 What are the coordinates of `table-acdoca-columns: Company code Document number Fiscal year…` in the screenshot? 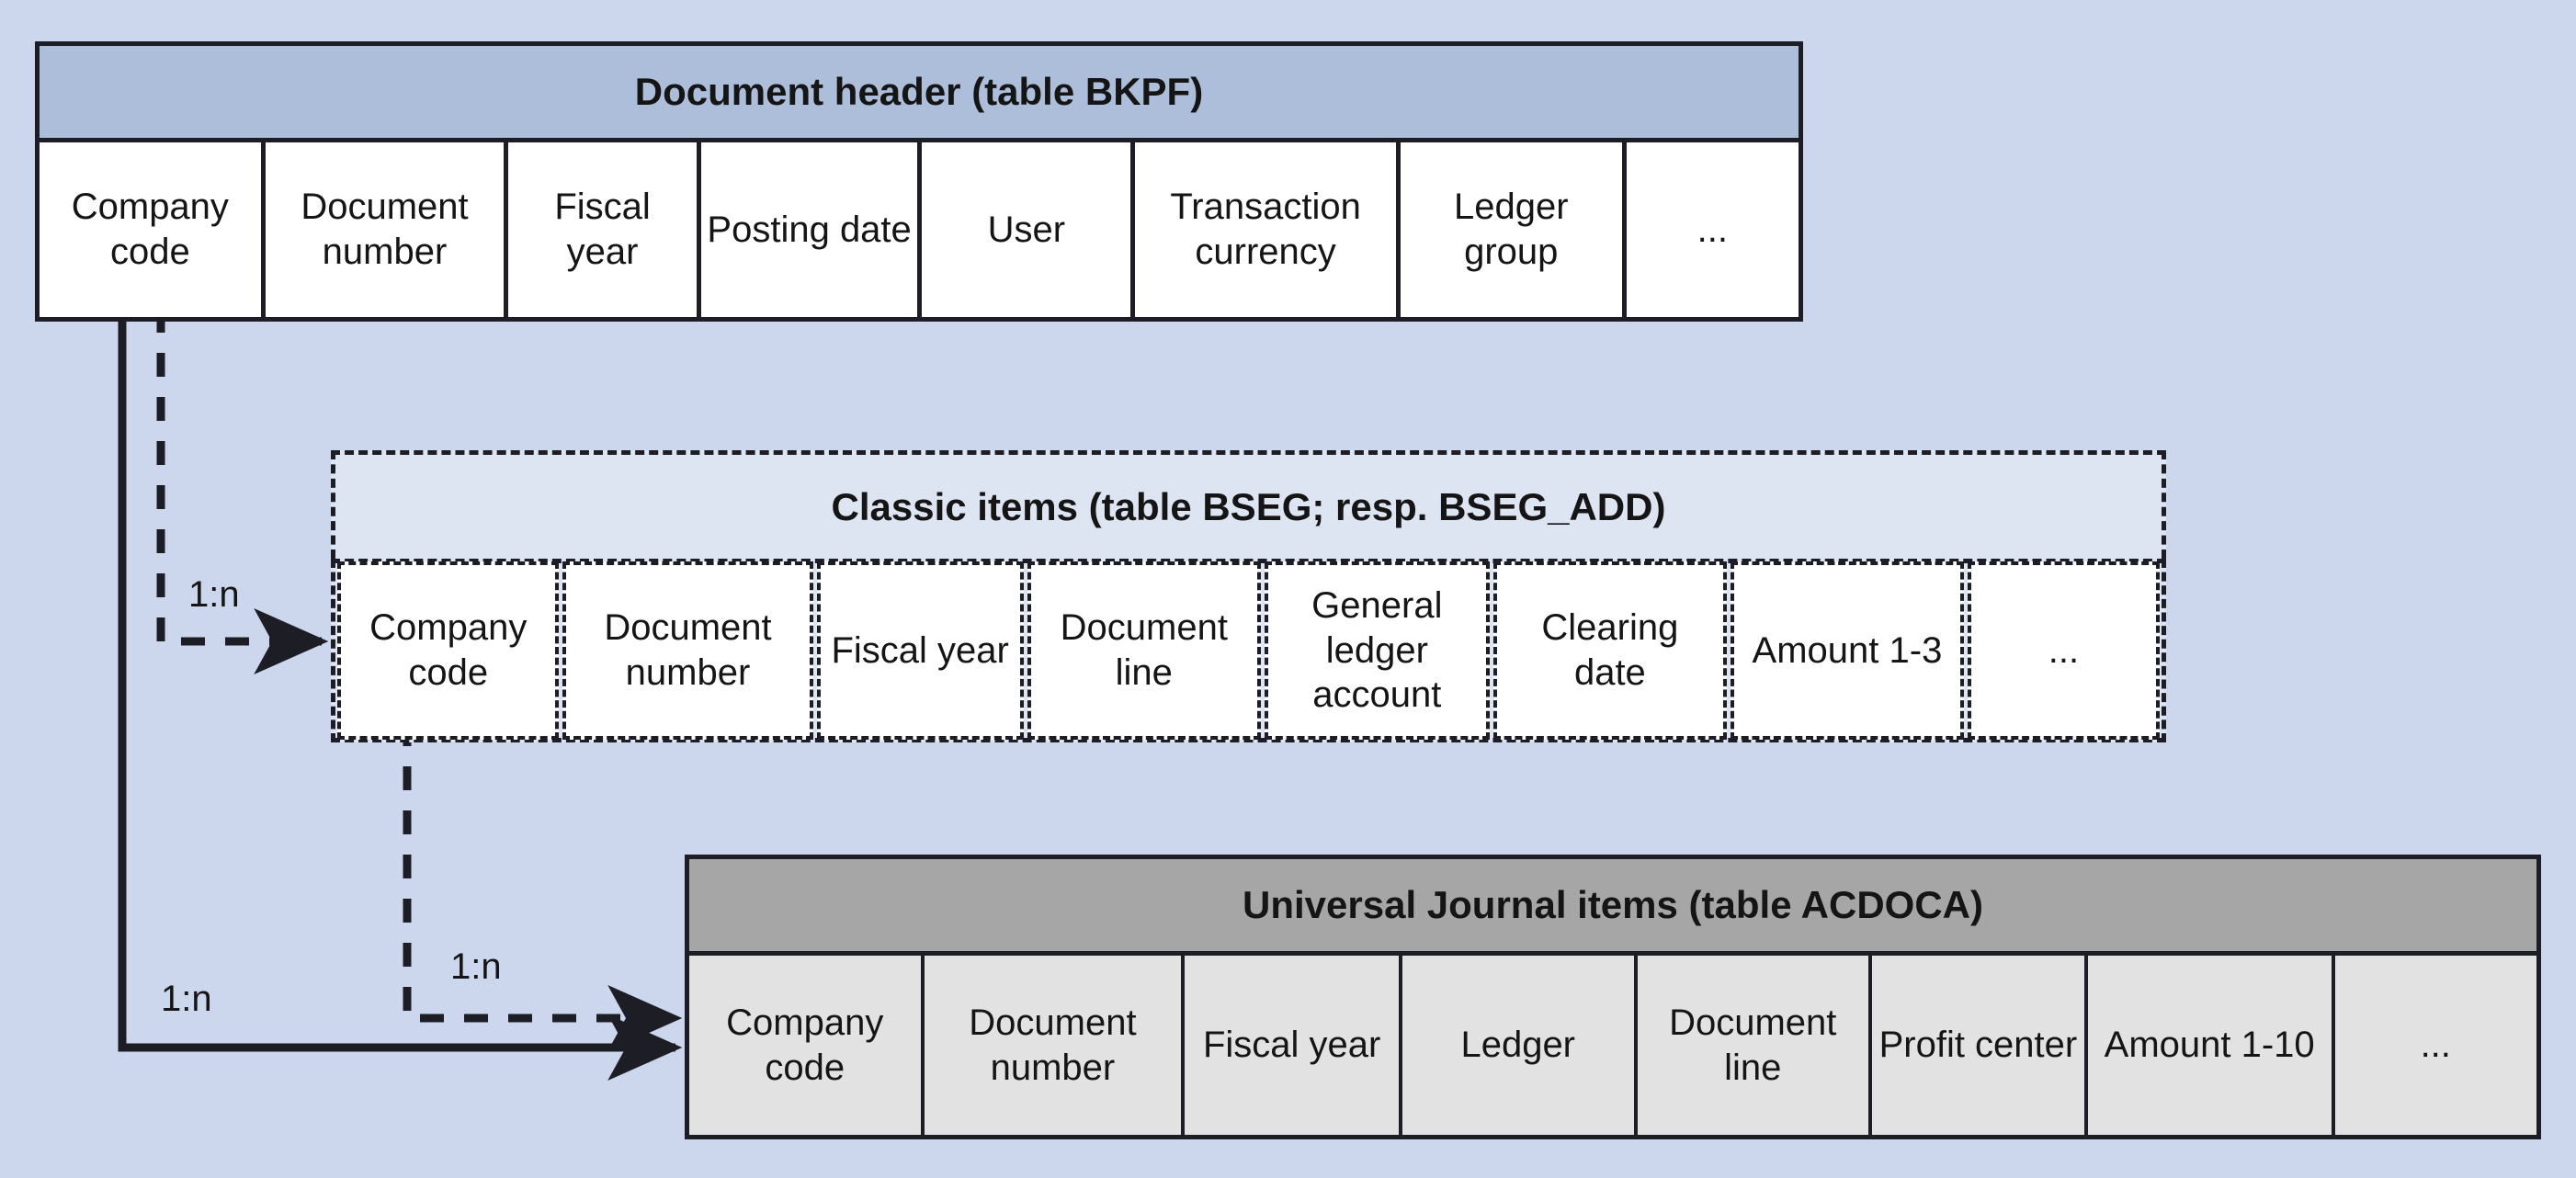 It's located at (1613, 1047).